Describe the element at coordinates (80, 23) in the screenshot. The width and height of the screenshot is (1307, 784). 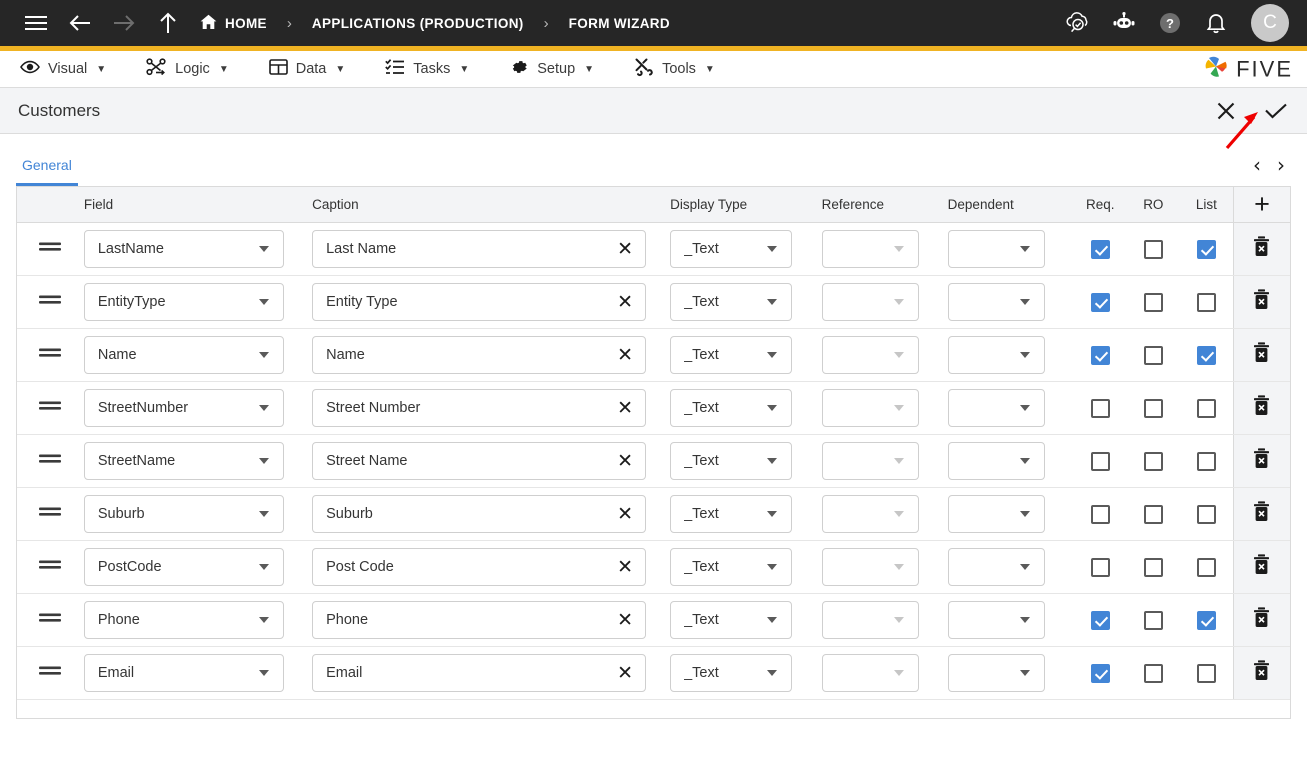
I see `arrow-left-icon` at that location.